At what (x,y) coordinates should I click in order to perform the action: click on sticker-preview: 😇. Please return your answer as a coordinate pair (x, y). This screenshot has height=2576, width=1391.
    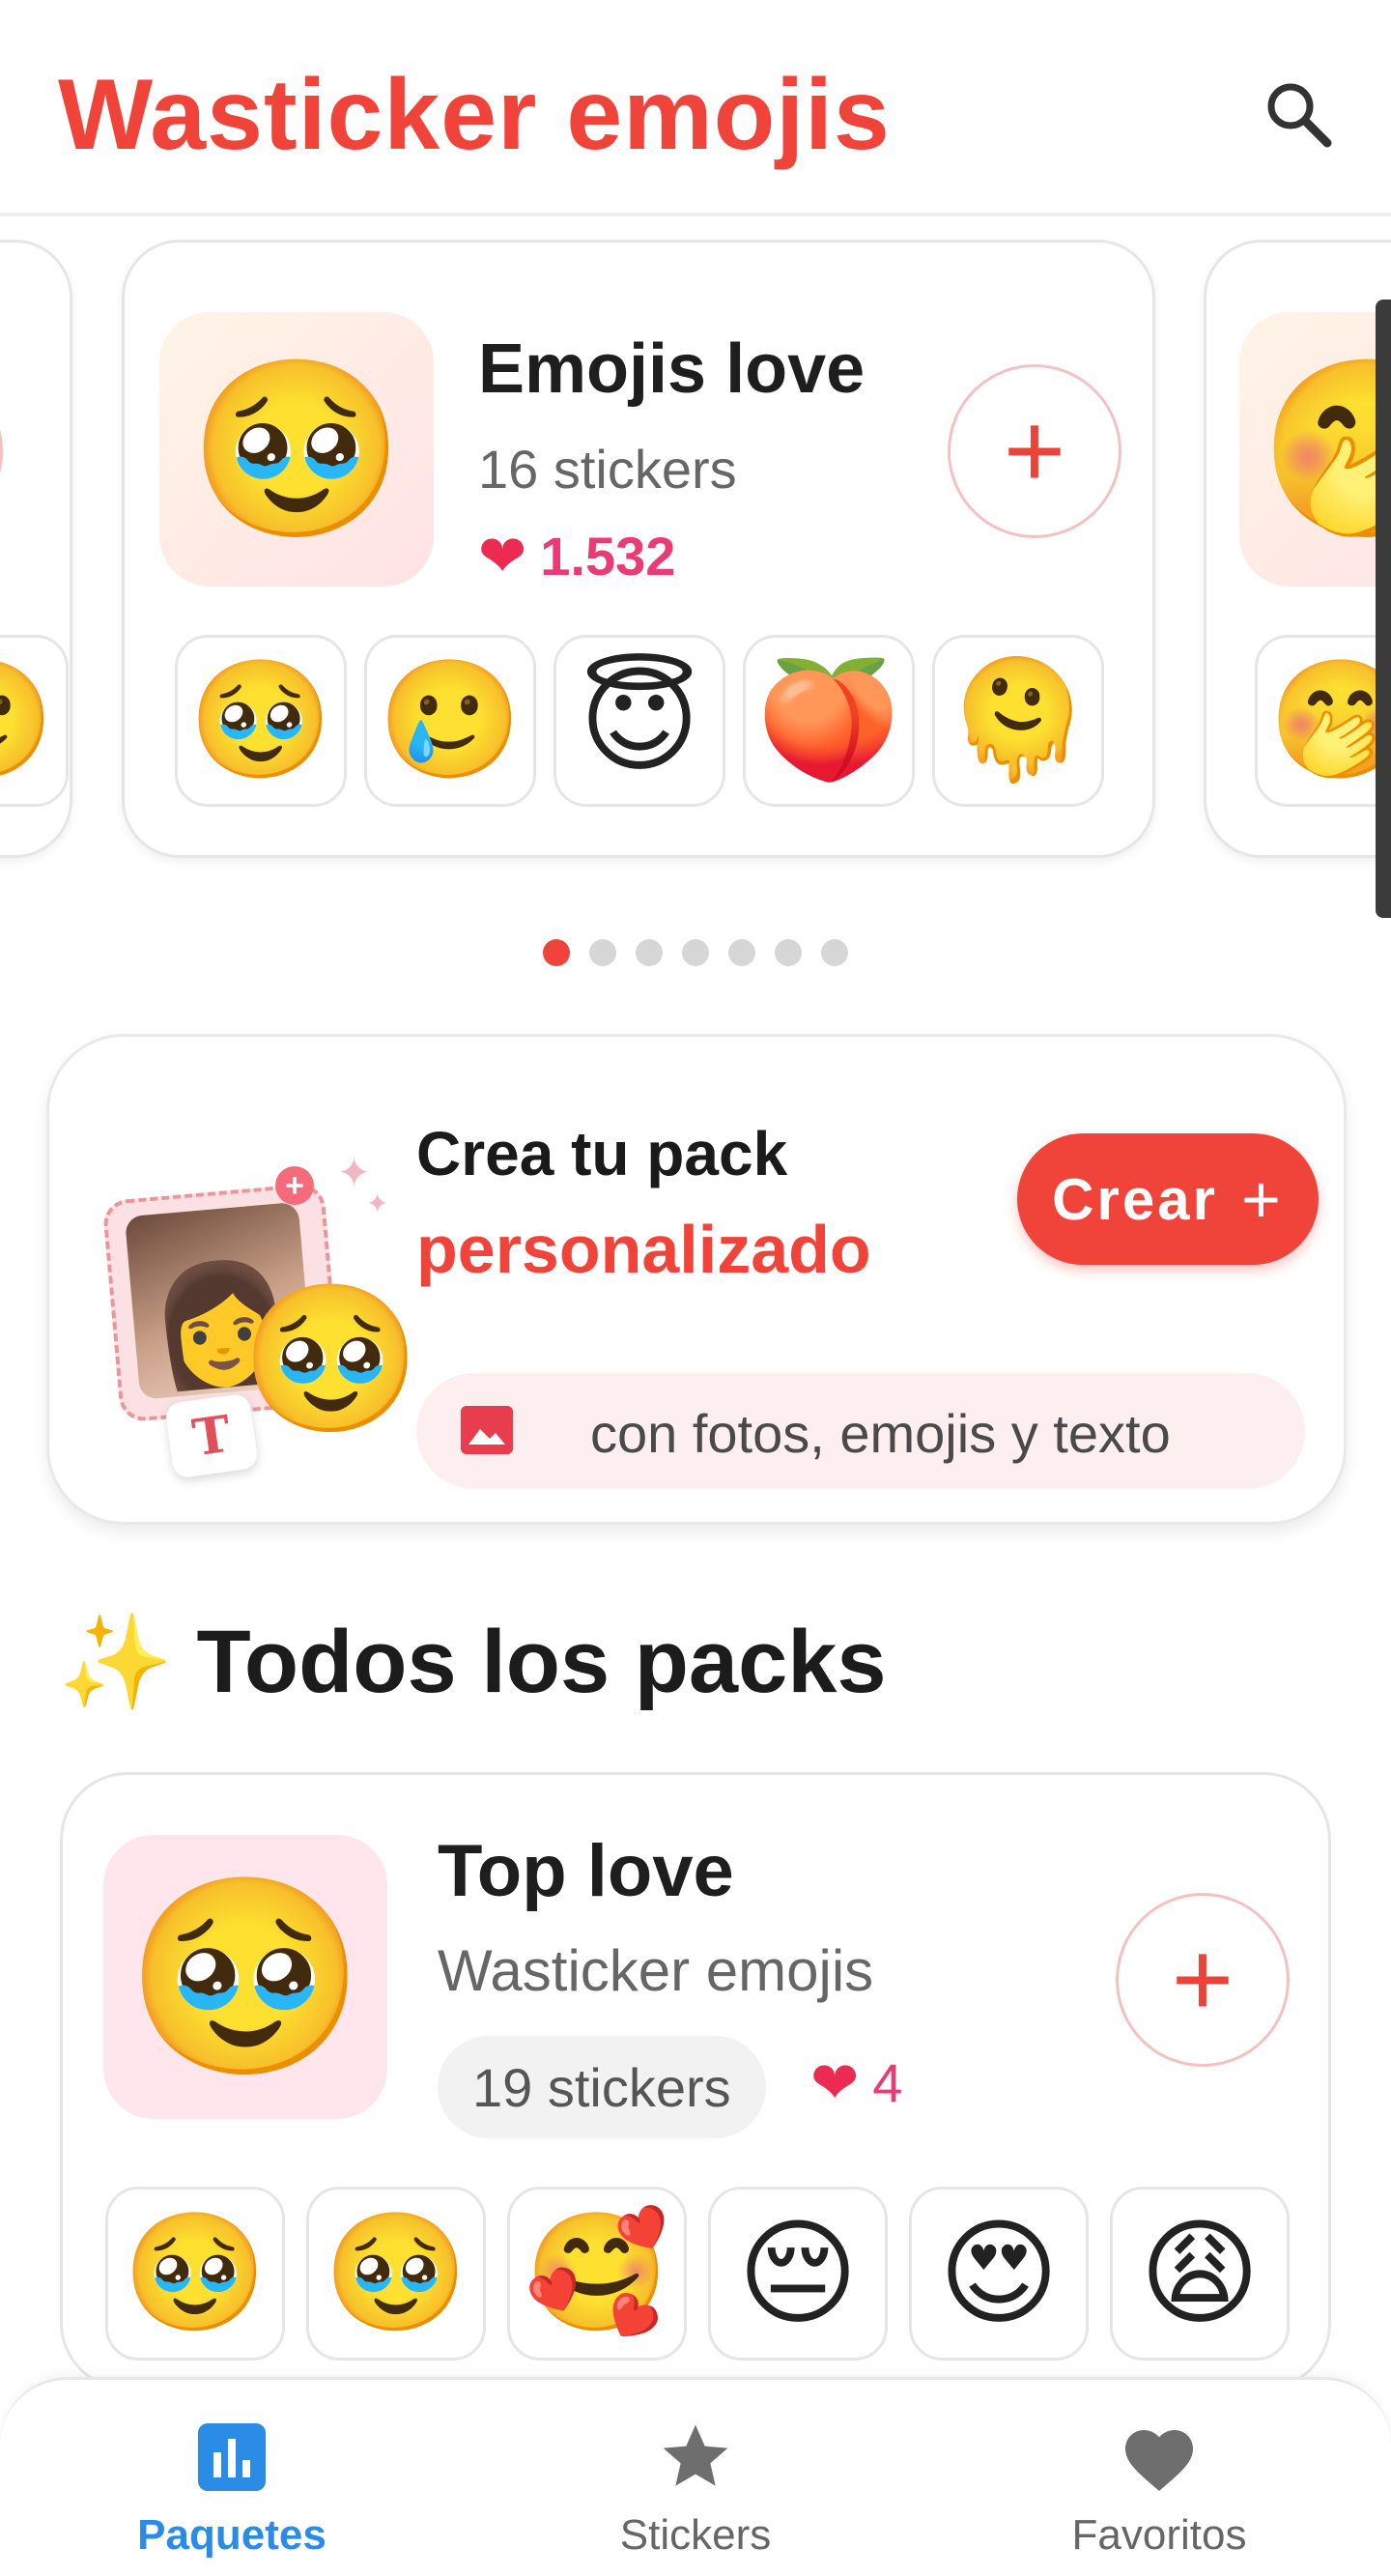
    Looking at the image, I should click on (640, 721).